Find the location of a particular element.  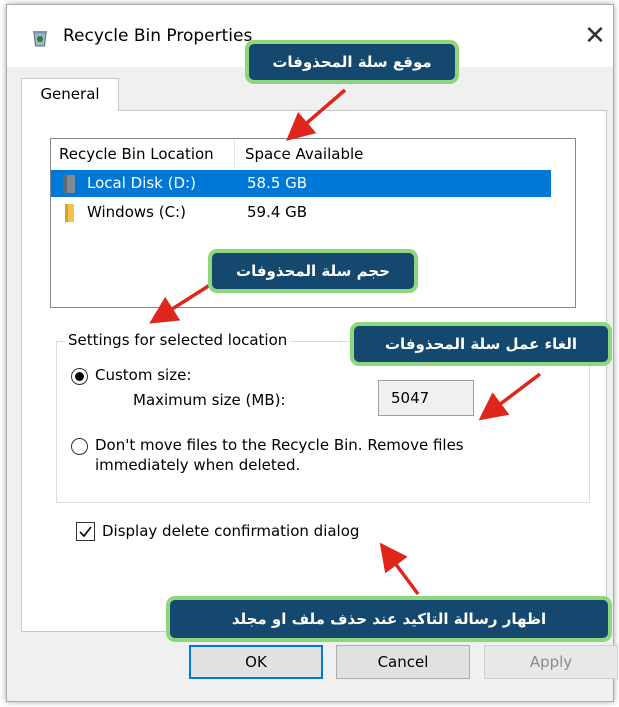

annotation-disable: الغاء عمل سلة المحذوفات is located at coordinates (481, 344).